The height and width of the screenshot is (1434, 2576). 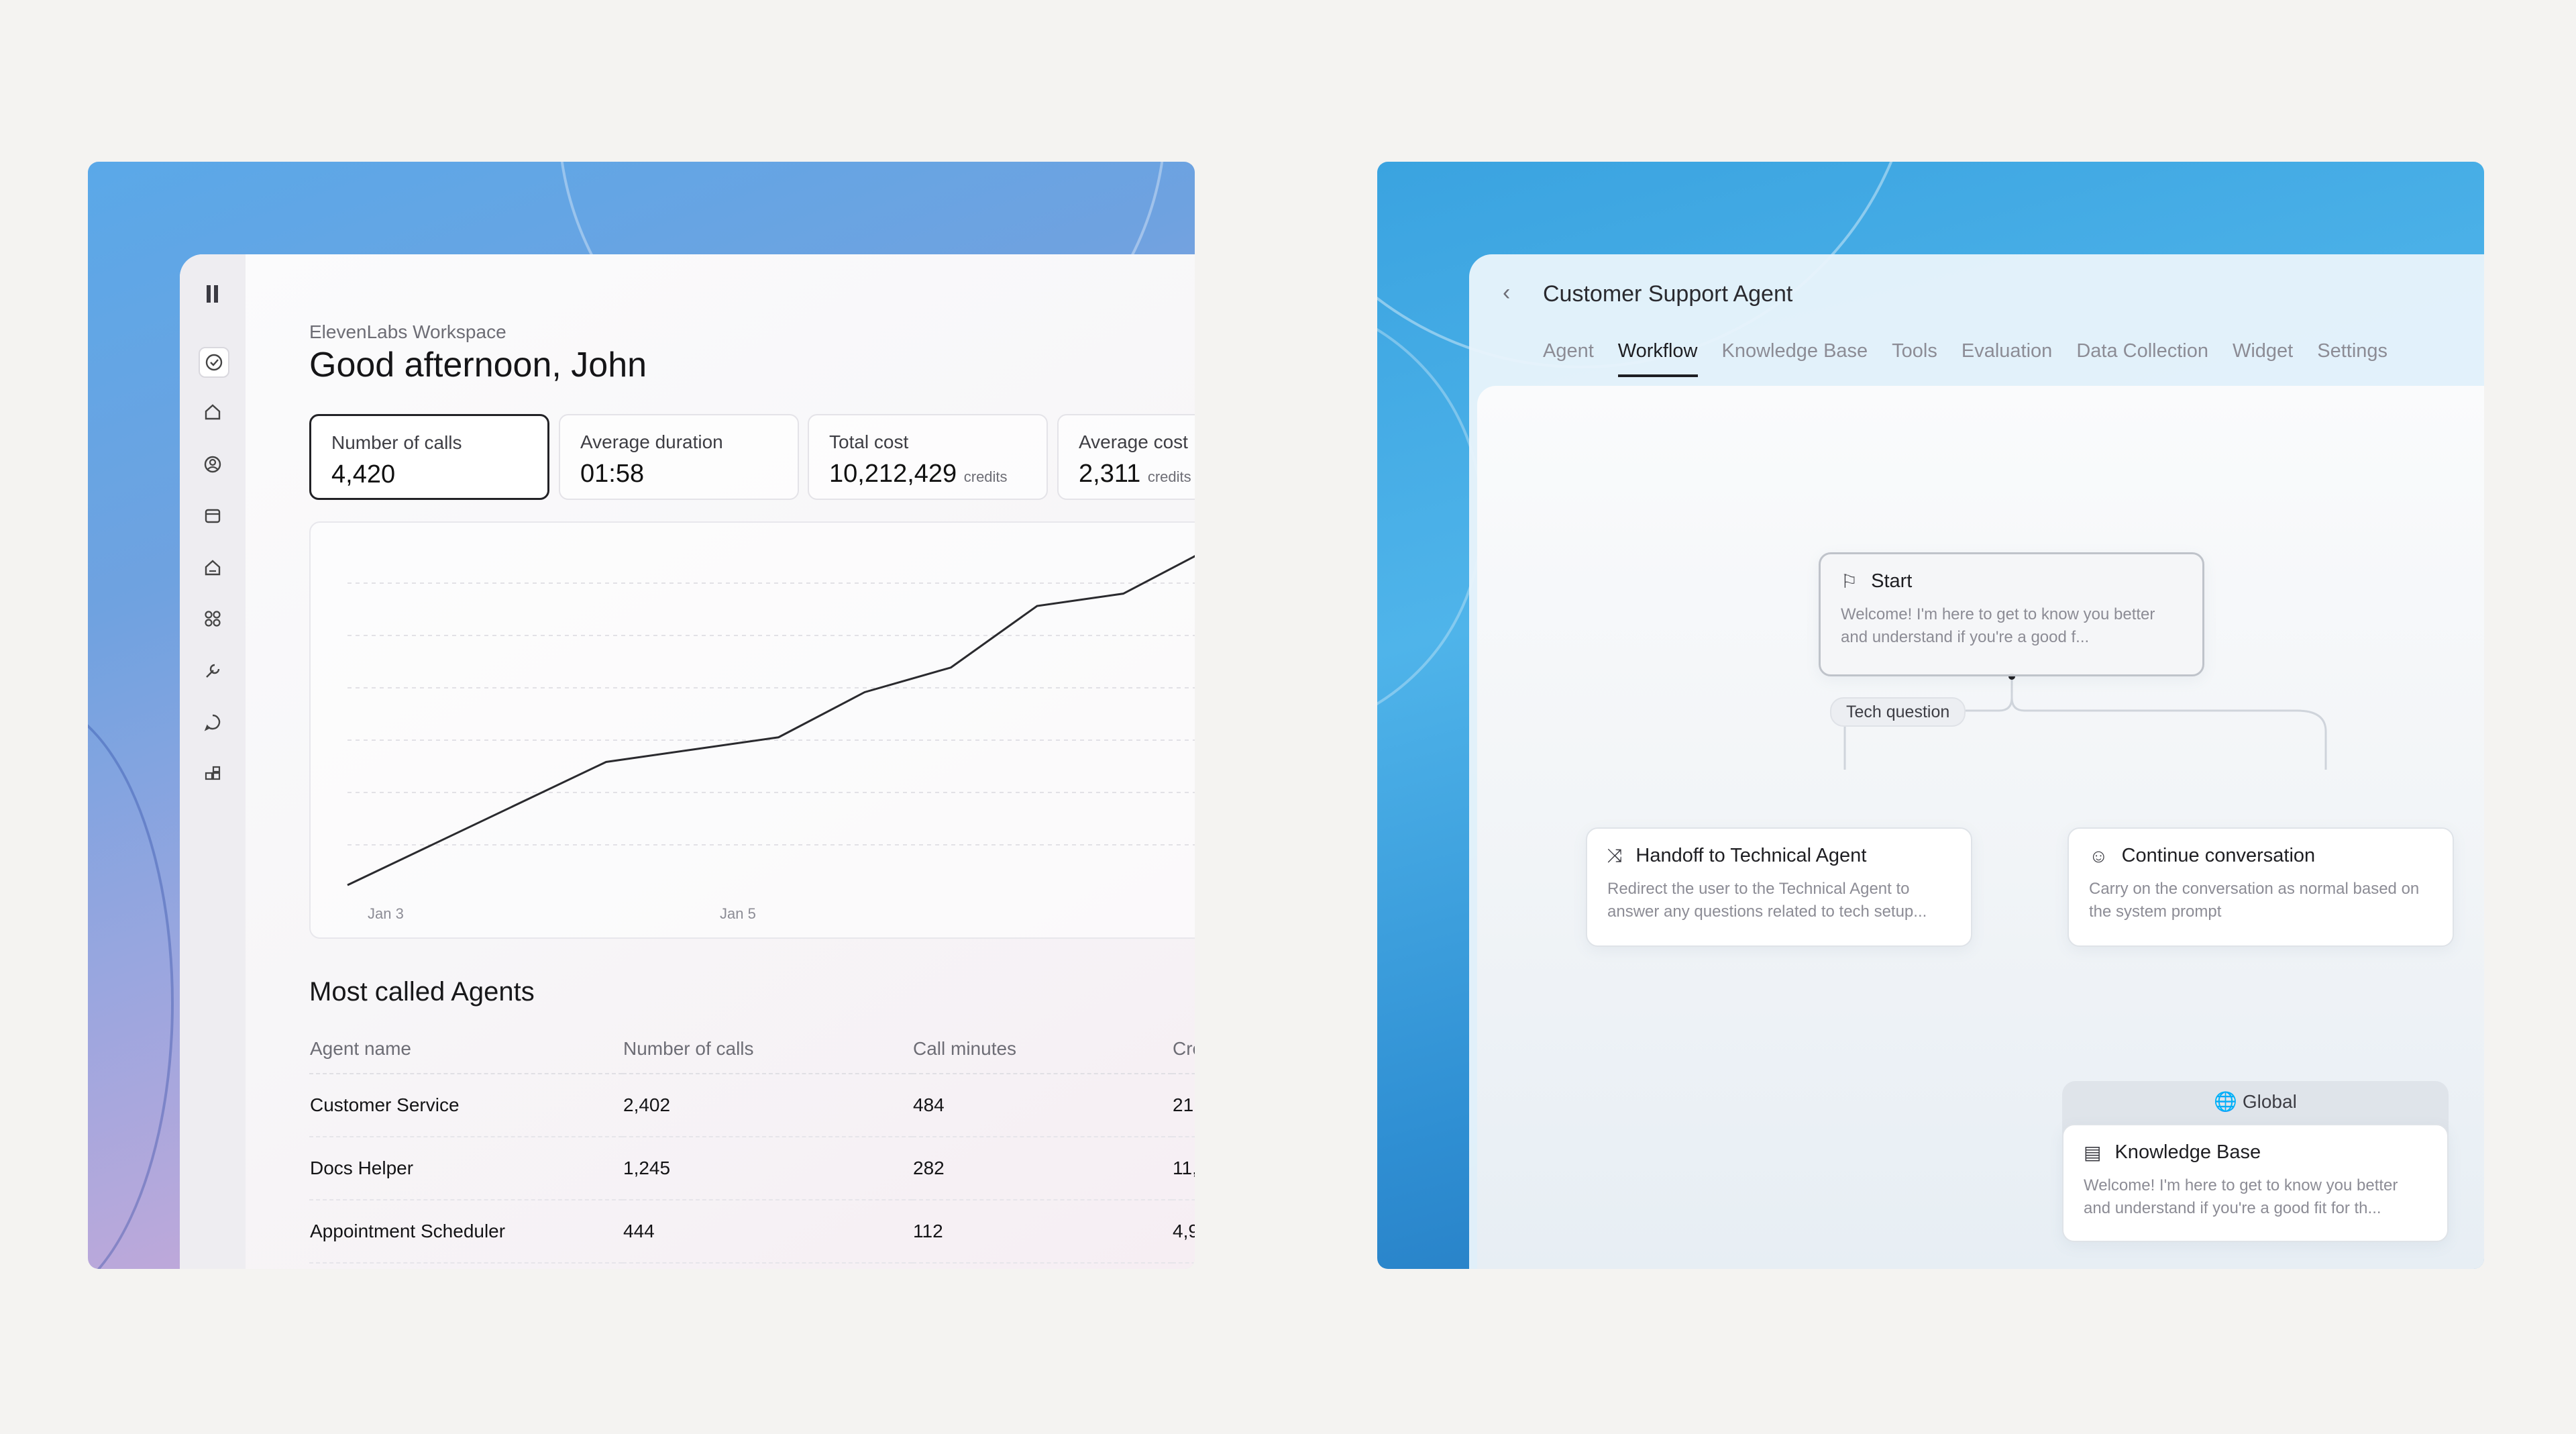 What do you see at coordinates (213, 464) in the screenshot?
I see `agents-icon` at bounding box center [213, 464].